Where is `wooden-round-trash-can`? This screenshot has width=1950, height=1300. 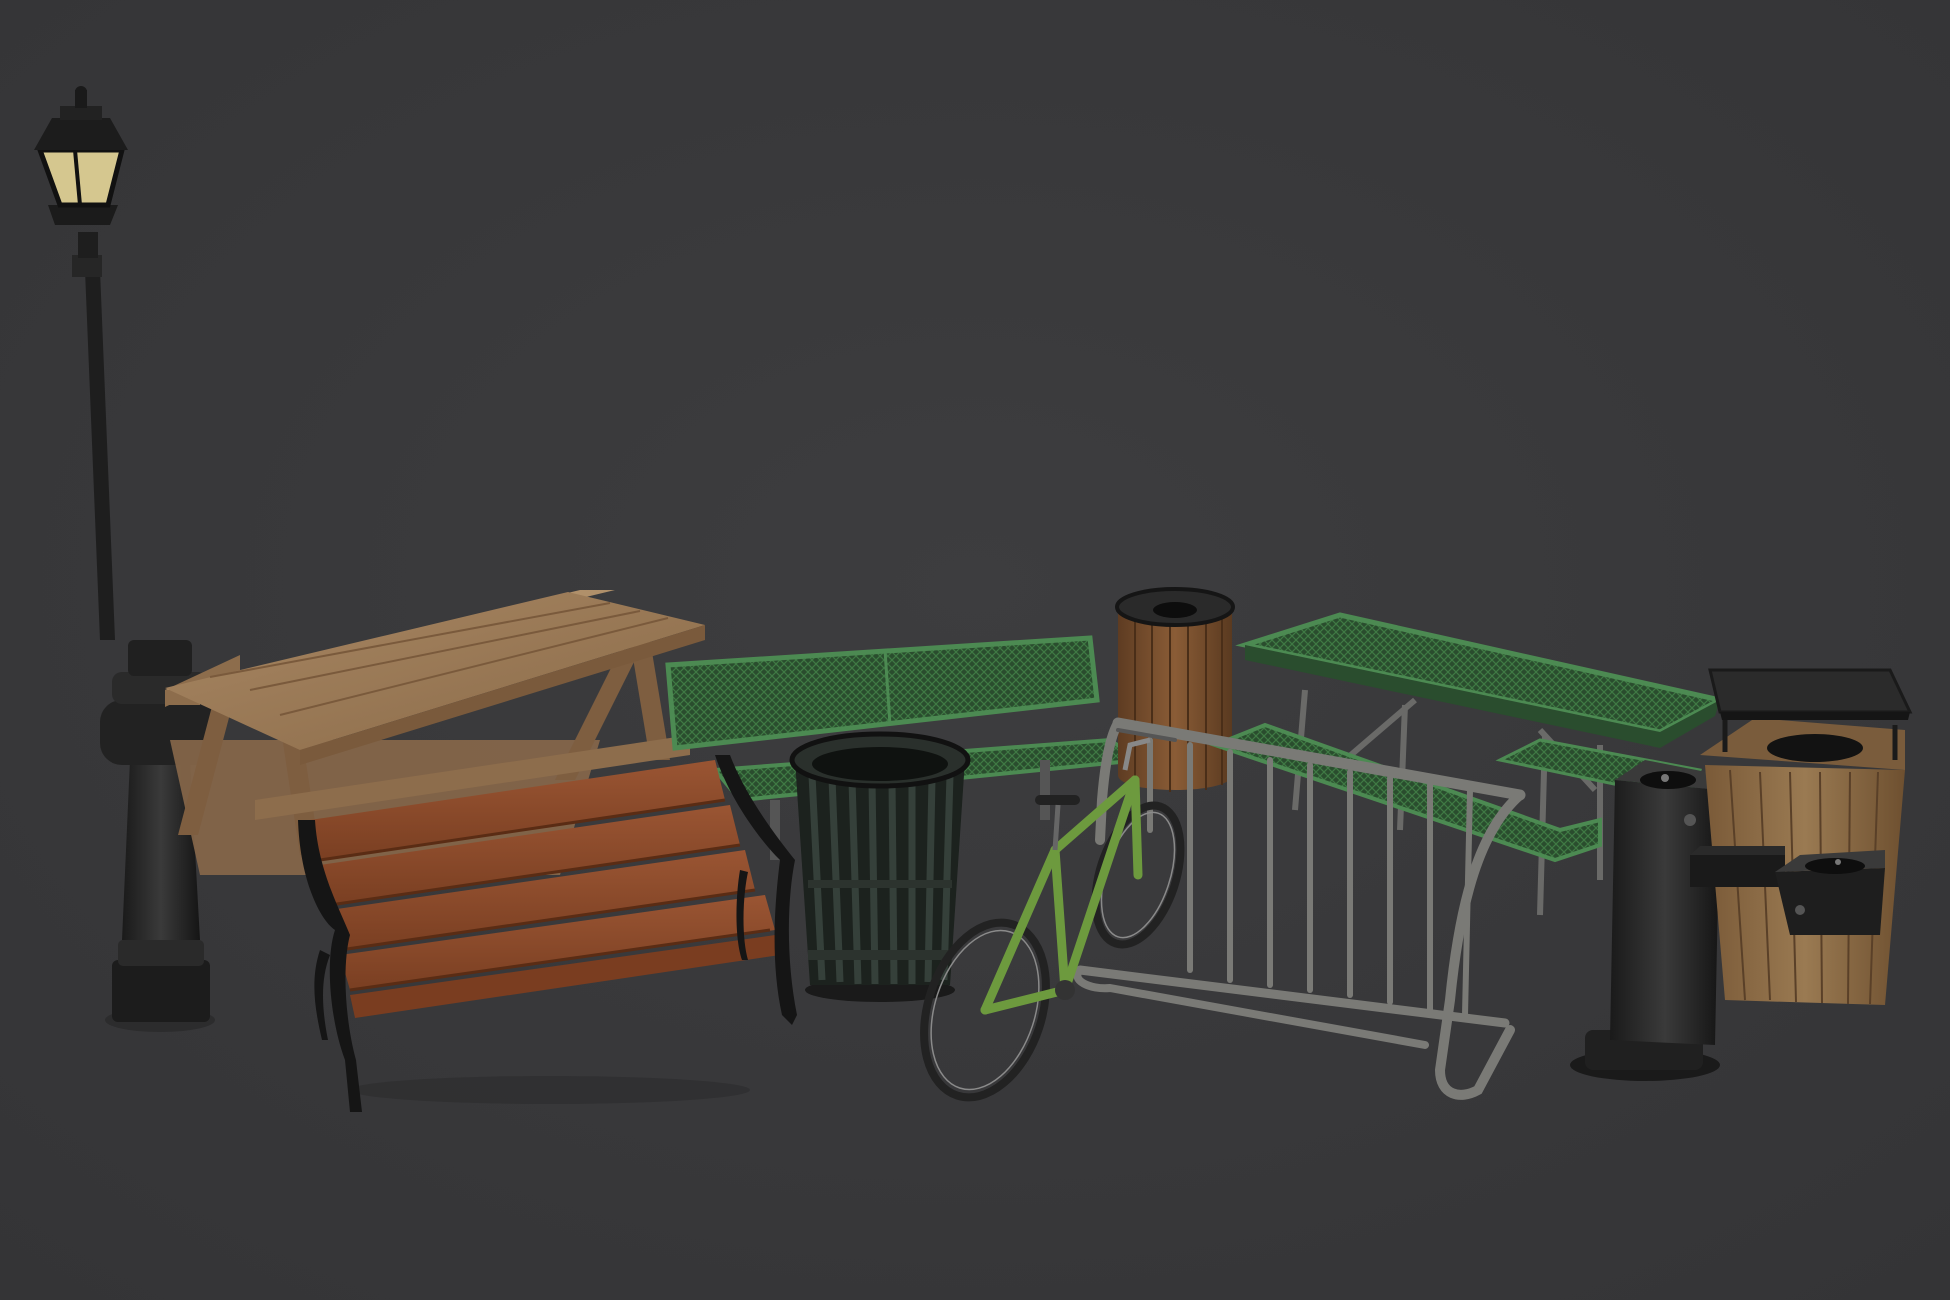
wooden-round-trash-can is located at coordinates (1175, 689).